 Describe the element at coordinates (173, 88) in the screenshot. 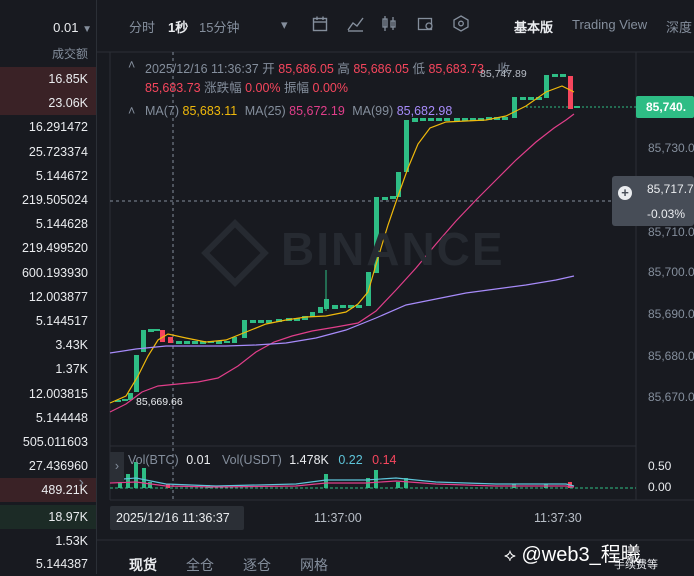

I see `close-value: 85,683.73` at that location.